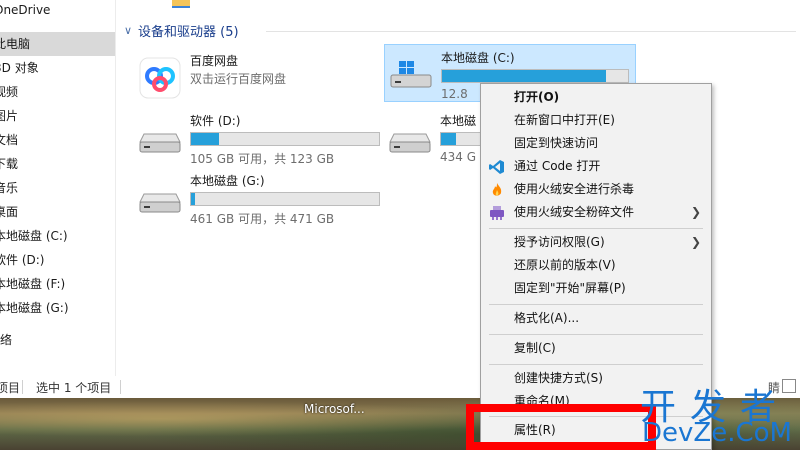 Image resolution: width=800 pixels, height=450 pixels. I want to click on drive-free-text: 12.8, so click(454, 94).